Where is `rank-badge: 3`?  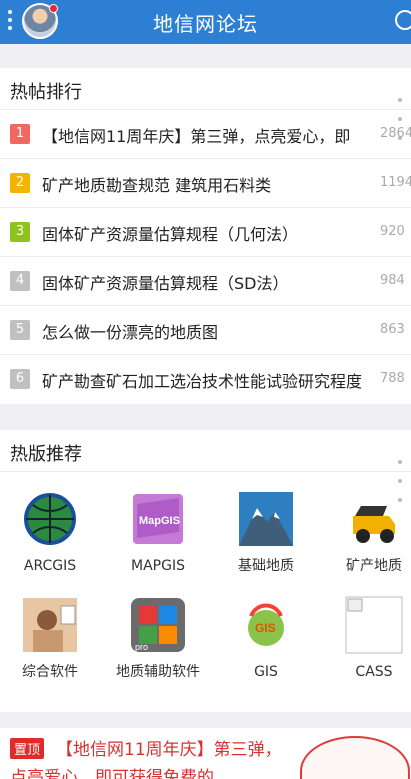 rank-badge: 3 is located at coordinates (20, 232).